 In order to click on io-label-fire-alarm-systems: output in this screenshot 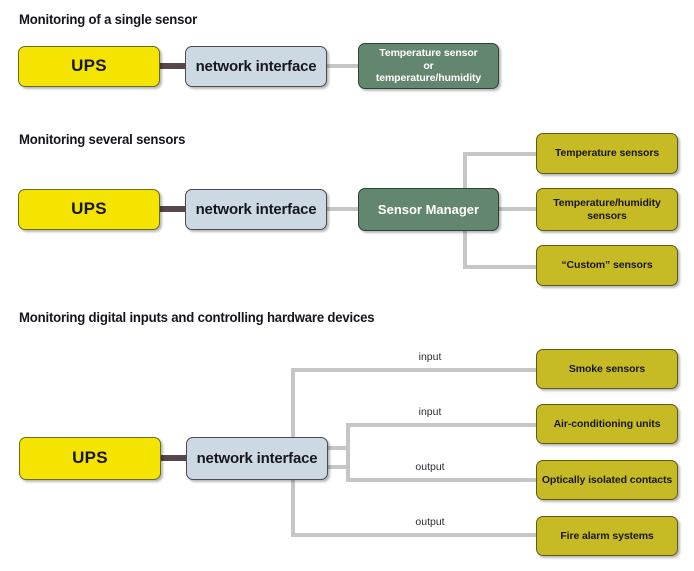, I will do `click(430, 522)`.